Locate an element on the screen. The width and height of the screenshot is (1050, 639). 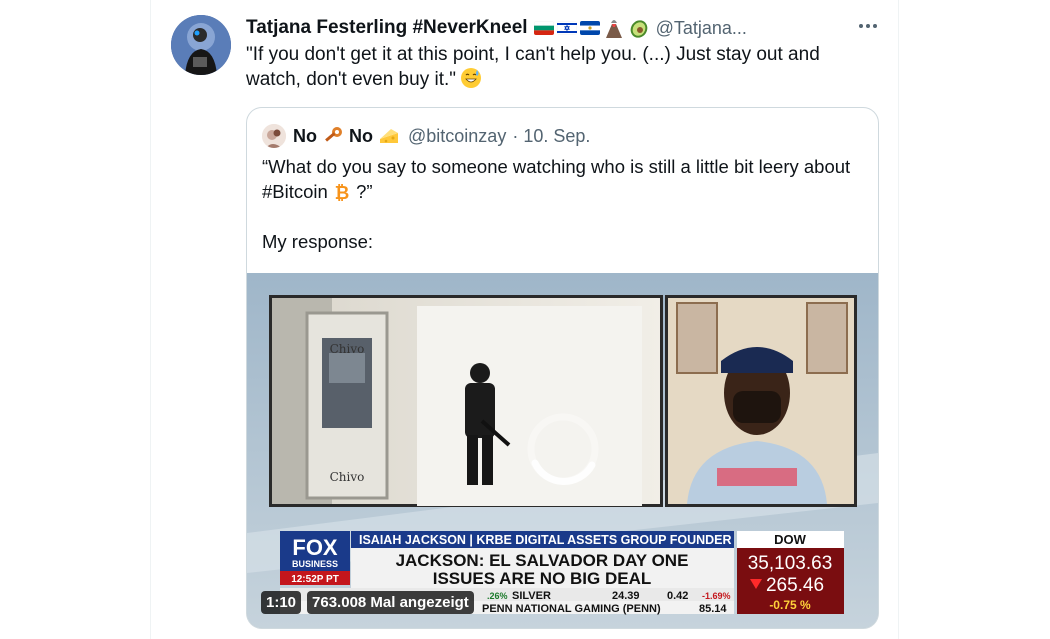
ticker-silver: SILVER is located at coordinates (531, 596).